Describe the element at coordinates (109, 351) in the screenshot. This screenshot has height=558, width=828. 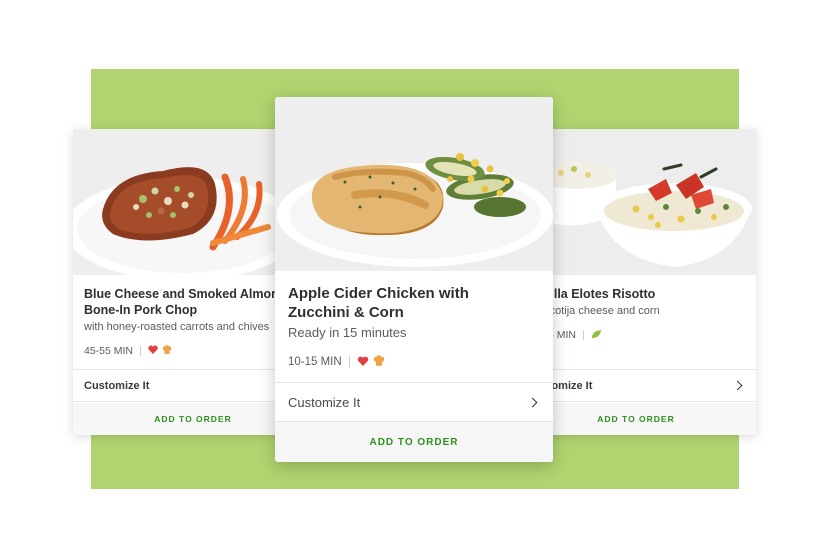
I see `cook-time: 45-55 MIN` at that location.